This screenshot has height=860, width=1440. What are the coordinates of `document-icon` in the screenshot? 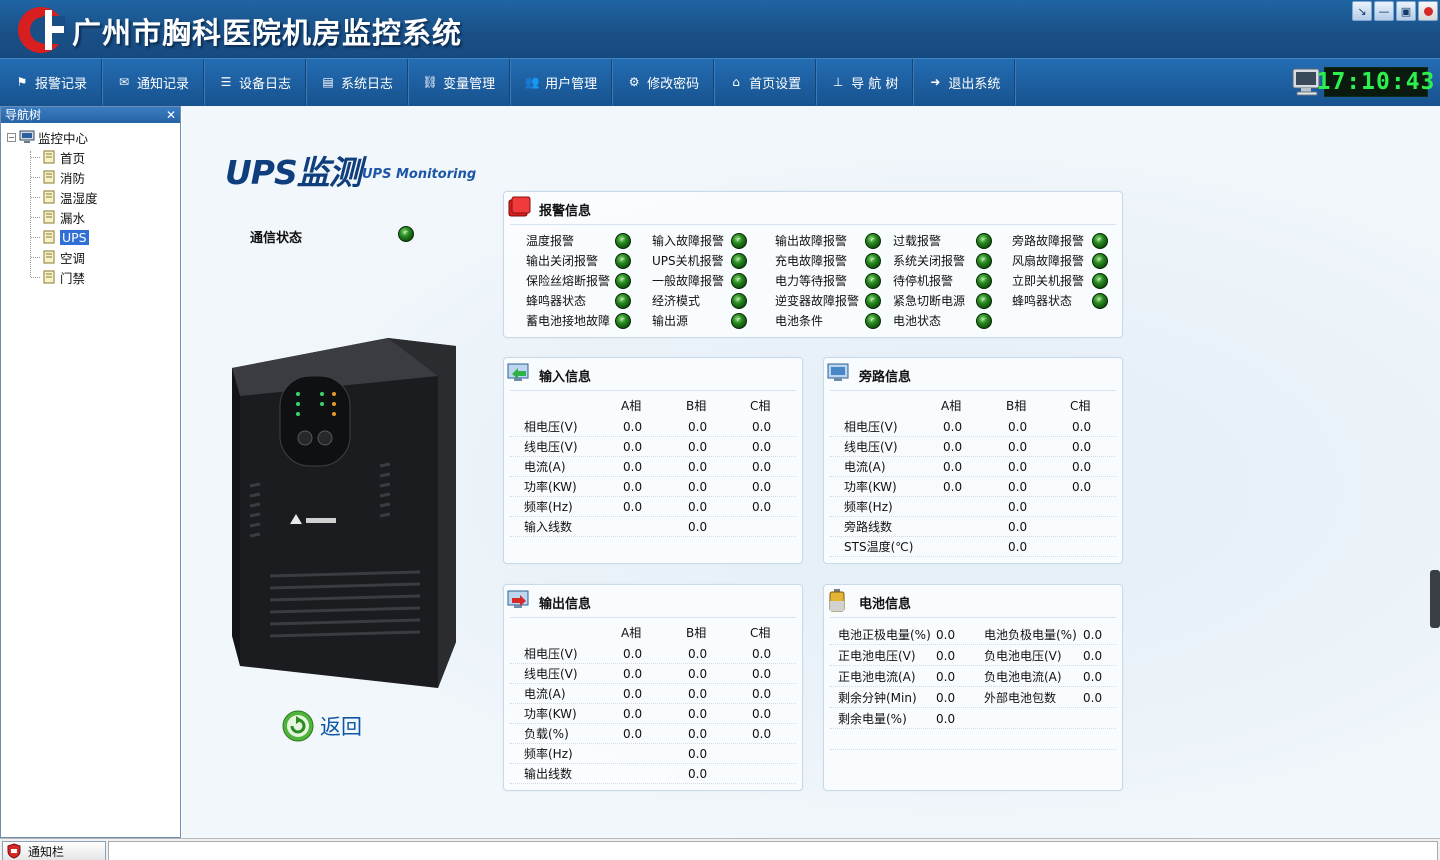 It's located at (49, 217).